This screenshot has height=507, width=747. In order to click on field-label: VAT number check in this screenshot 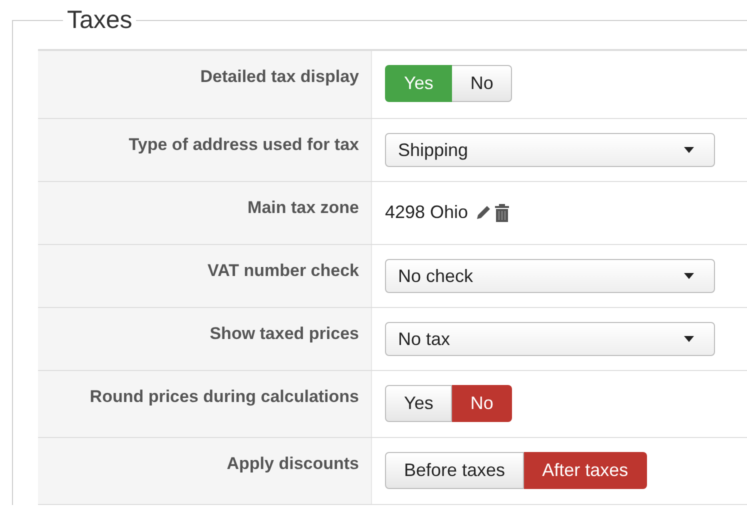, I will do `click(205, 276)`.